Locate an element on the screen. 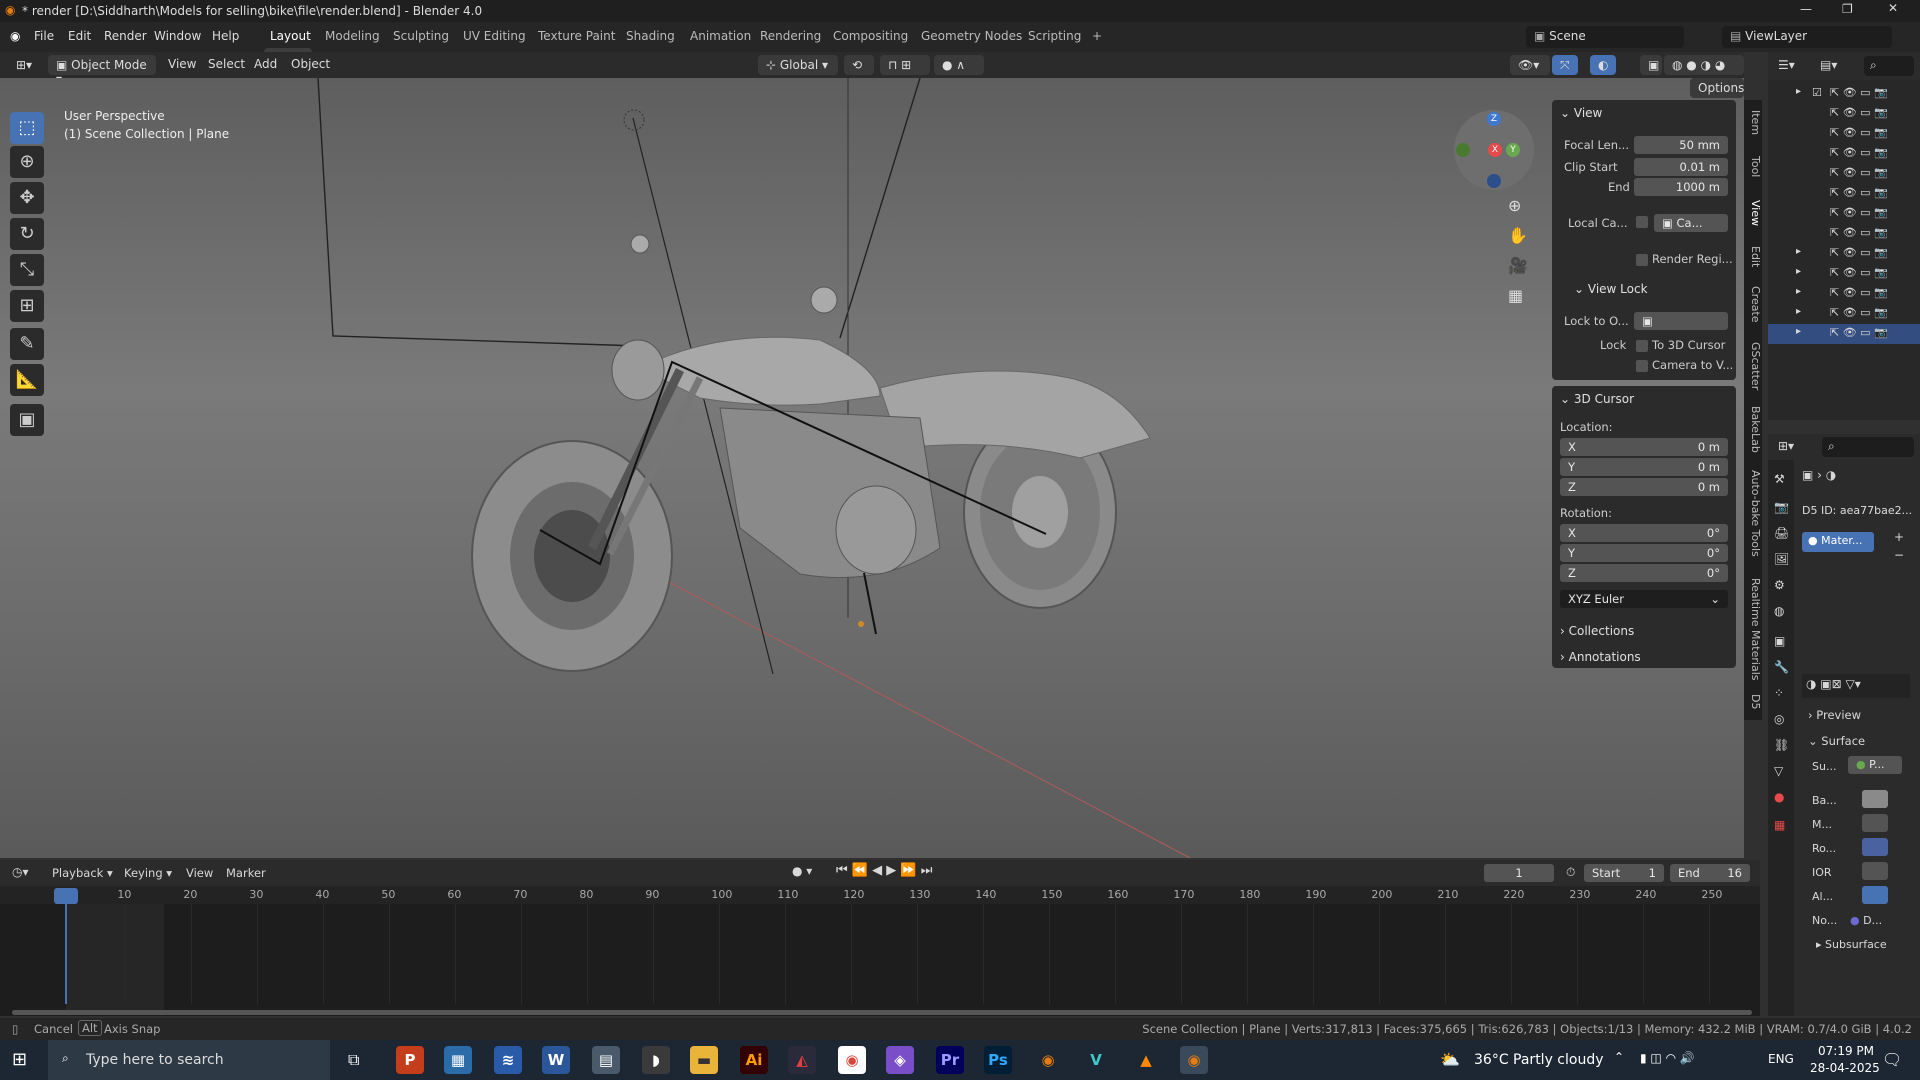 The image size is (1920, 1080). close-icon: ✕ is located at coordinates (1893, 8).